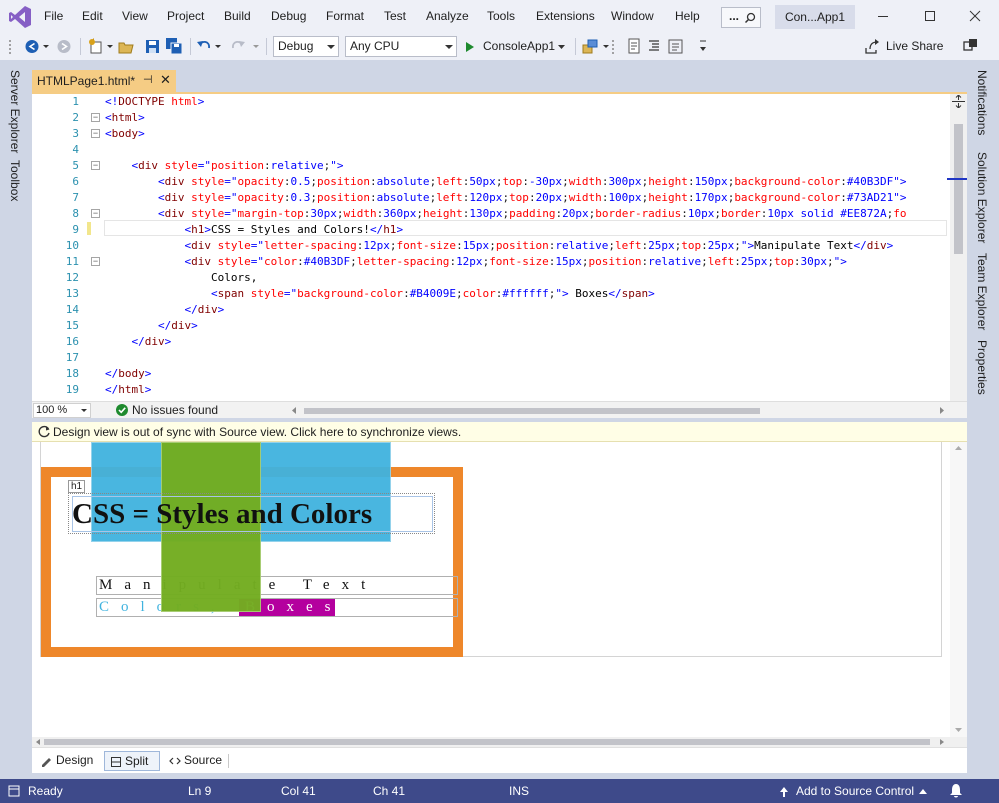  Describe the element at coordinates (294, 229) in the screenshot. I see `code-line-9: <h1>CSS = Styles and Colors!</h1>` at that location.